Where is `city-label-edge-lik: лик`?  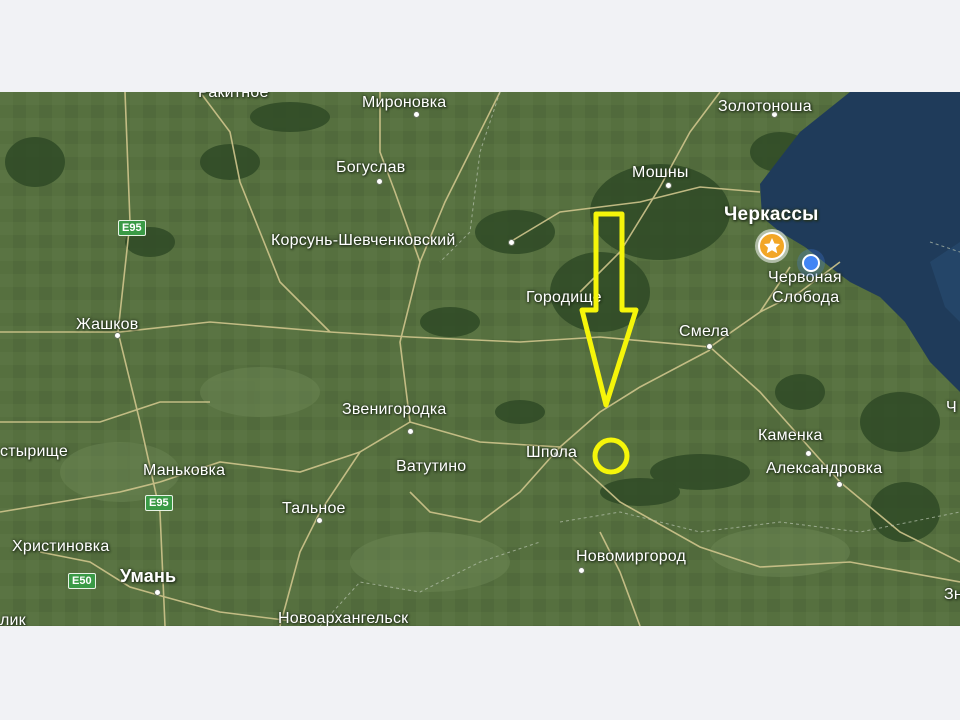
city-label-edge-lik: лик is located at coordinates (13, 619).